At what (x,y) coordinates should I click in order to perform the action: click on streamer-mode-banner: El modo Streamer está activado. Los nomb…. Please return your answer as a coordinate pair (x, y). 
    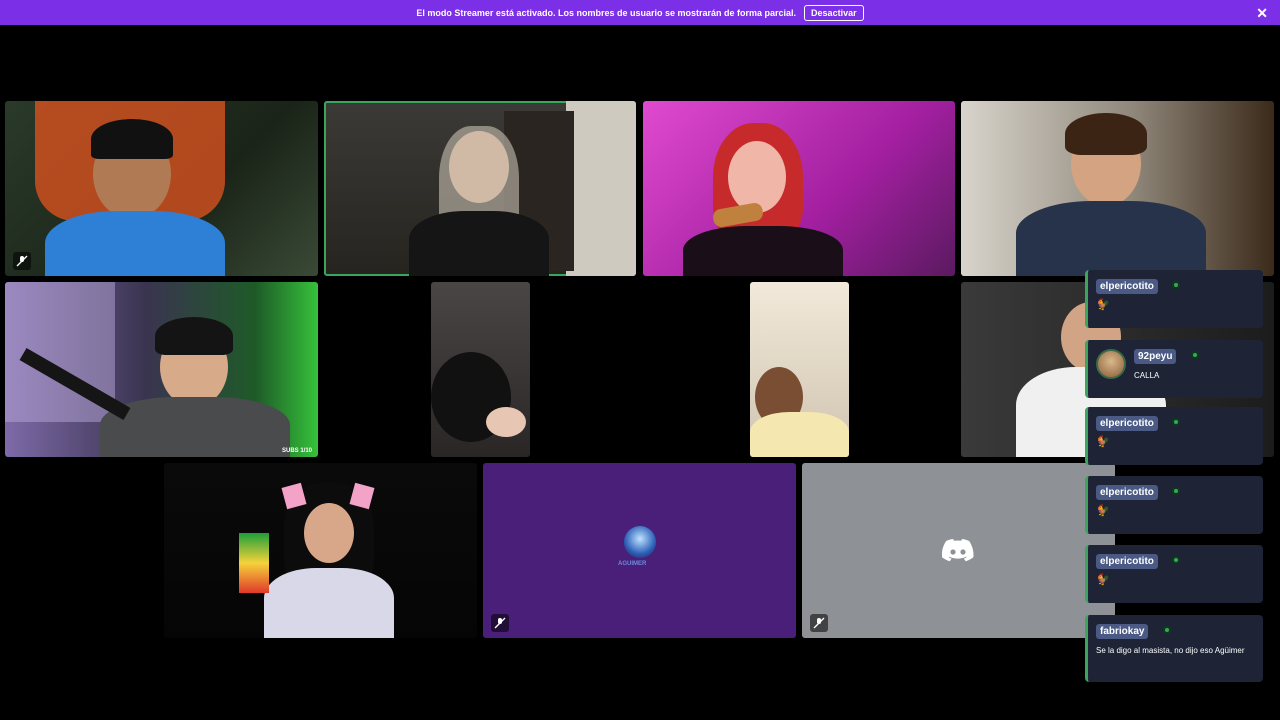
    Looking at the image, I should click on (640, 12).